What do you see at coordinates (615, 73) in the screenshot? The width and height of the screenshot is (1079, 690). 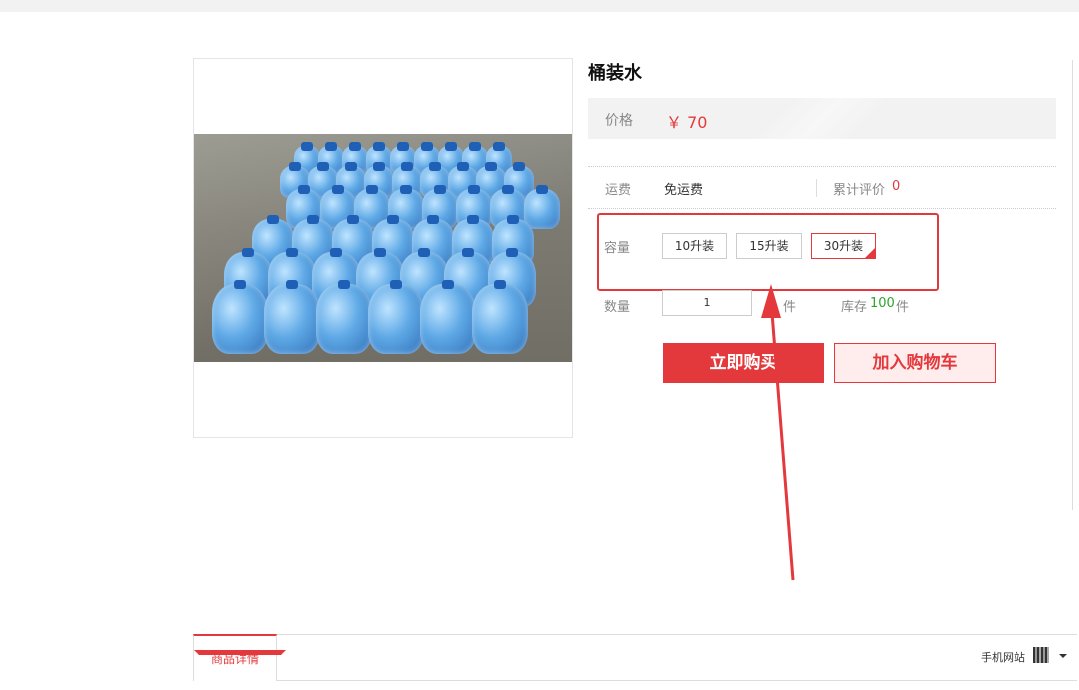 I see `product-title: 桶装水` at bounding box center [615, 73].